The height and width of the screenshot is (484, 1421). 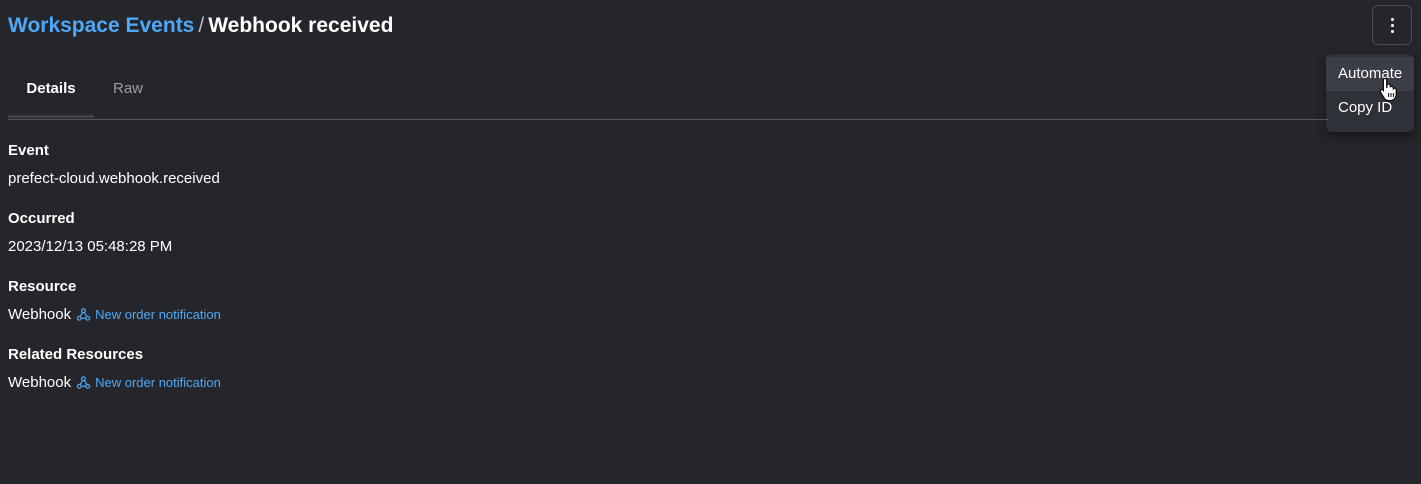 What do you see at coordinates (1370, 74) in the screenshot?
I see `menu-item-automate: Automate` at bounding box center [1370, 74].